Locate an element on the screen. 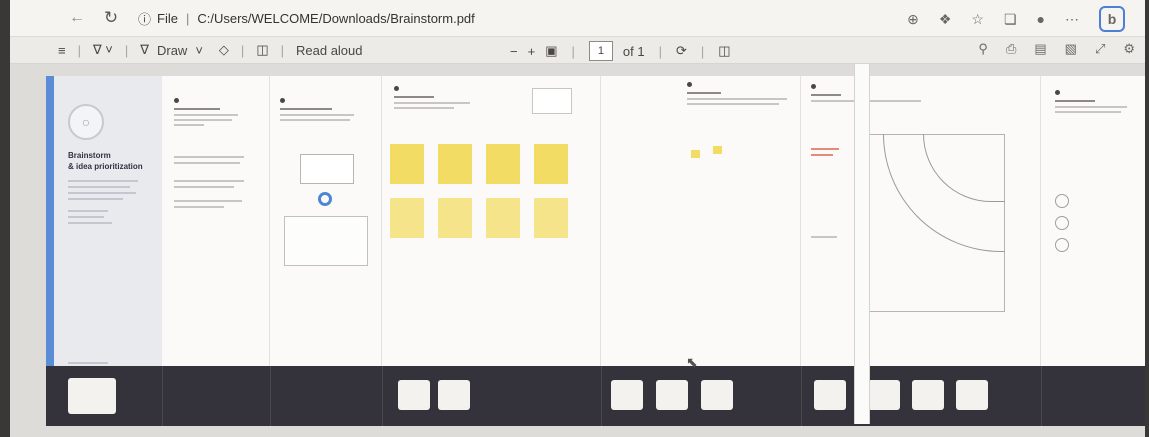 The height and width of the screenshot is (437, 1149). lightbulb-icon: ○ is located at coordinates (86, 122).